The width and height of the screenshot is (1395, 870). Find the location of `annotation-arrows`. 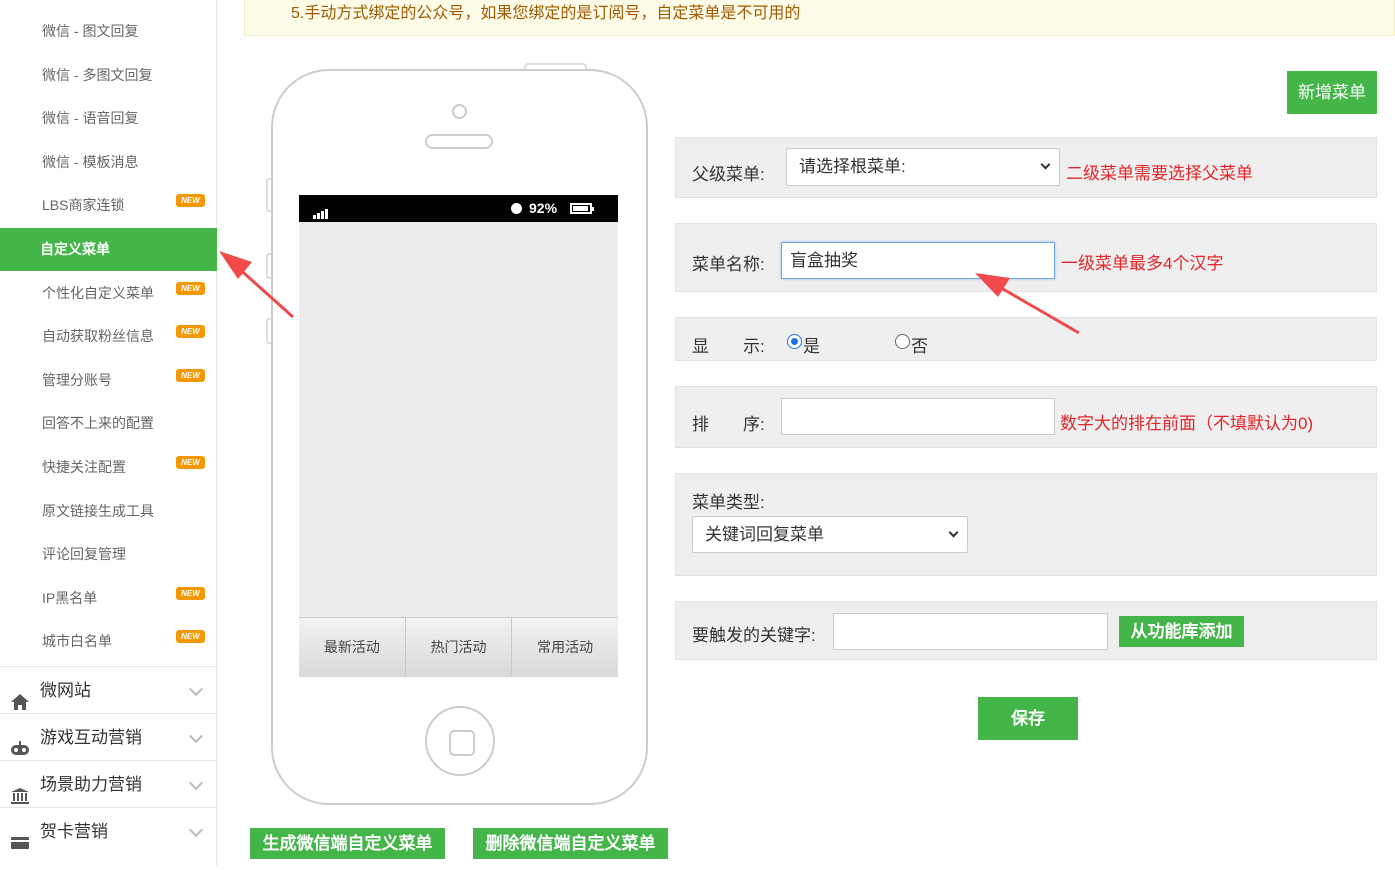

annotation-arrows is located at coordinates (649, 293).